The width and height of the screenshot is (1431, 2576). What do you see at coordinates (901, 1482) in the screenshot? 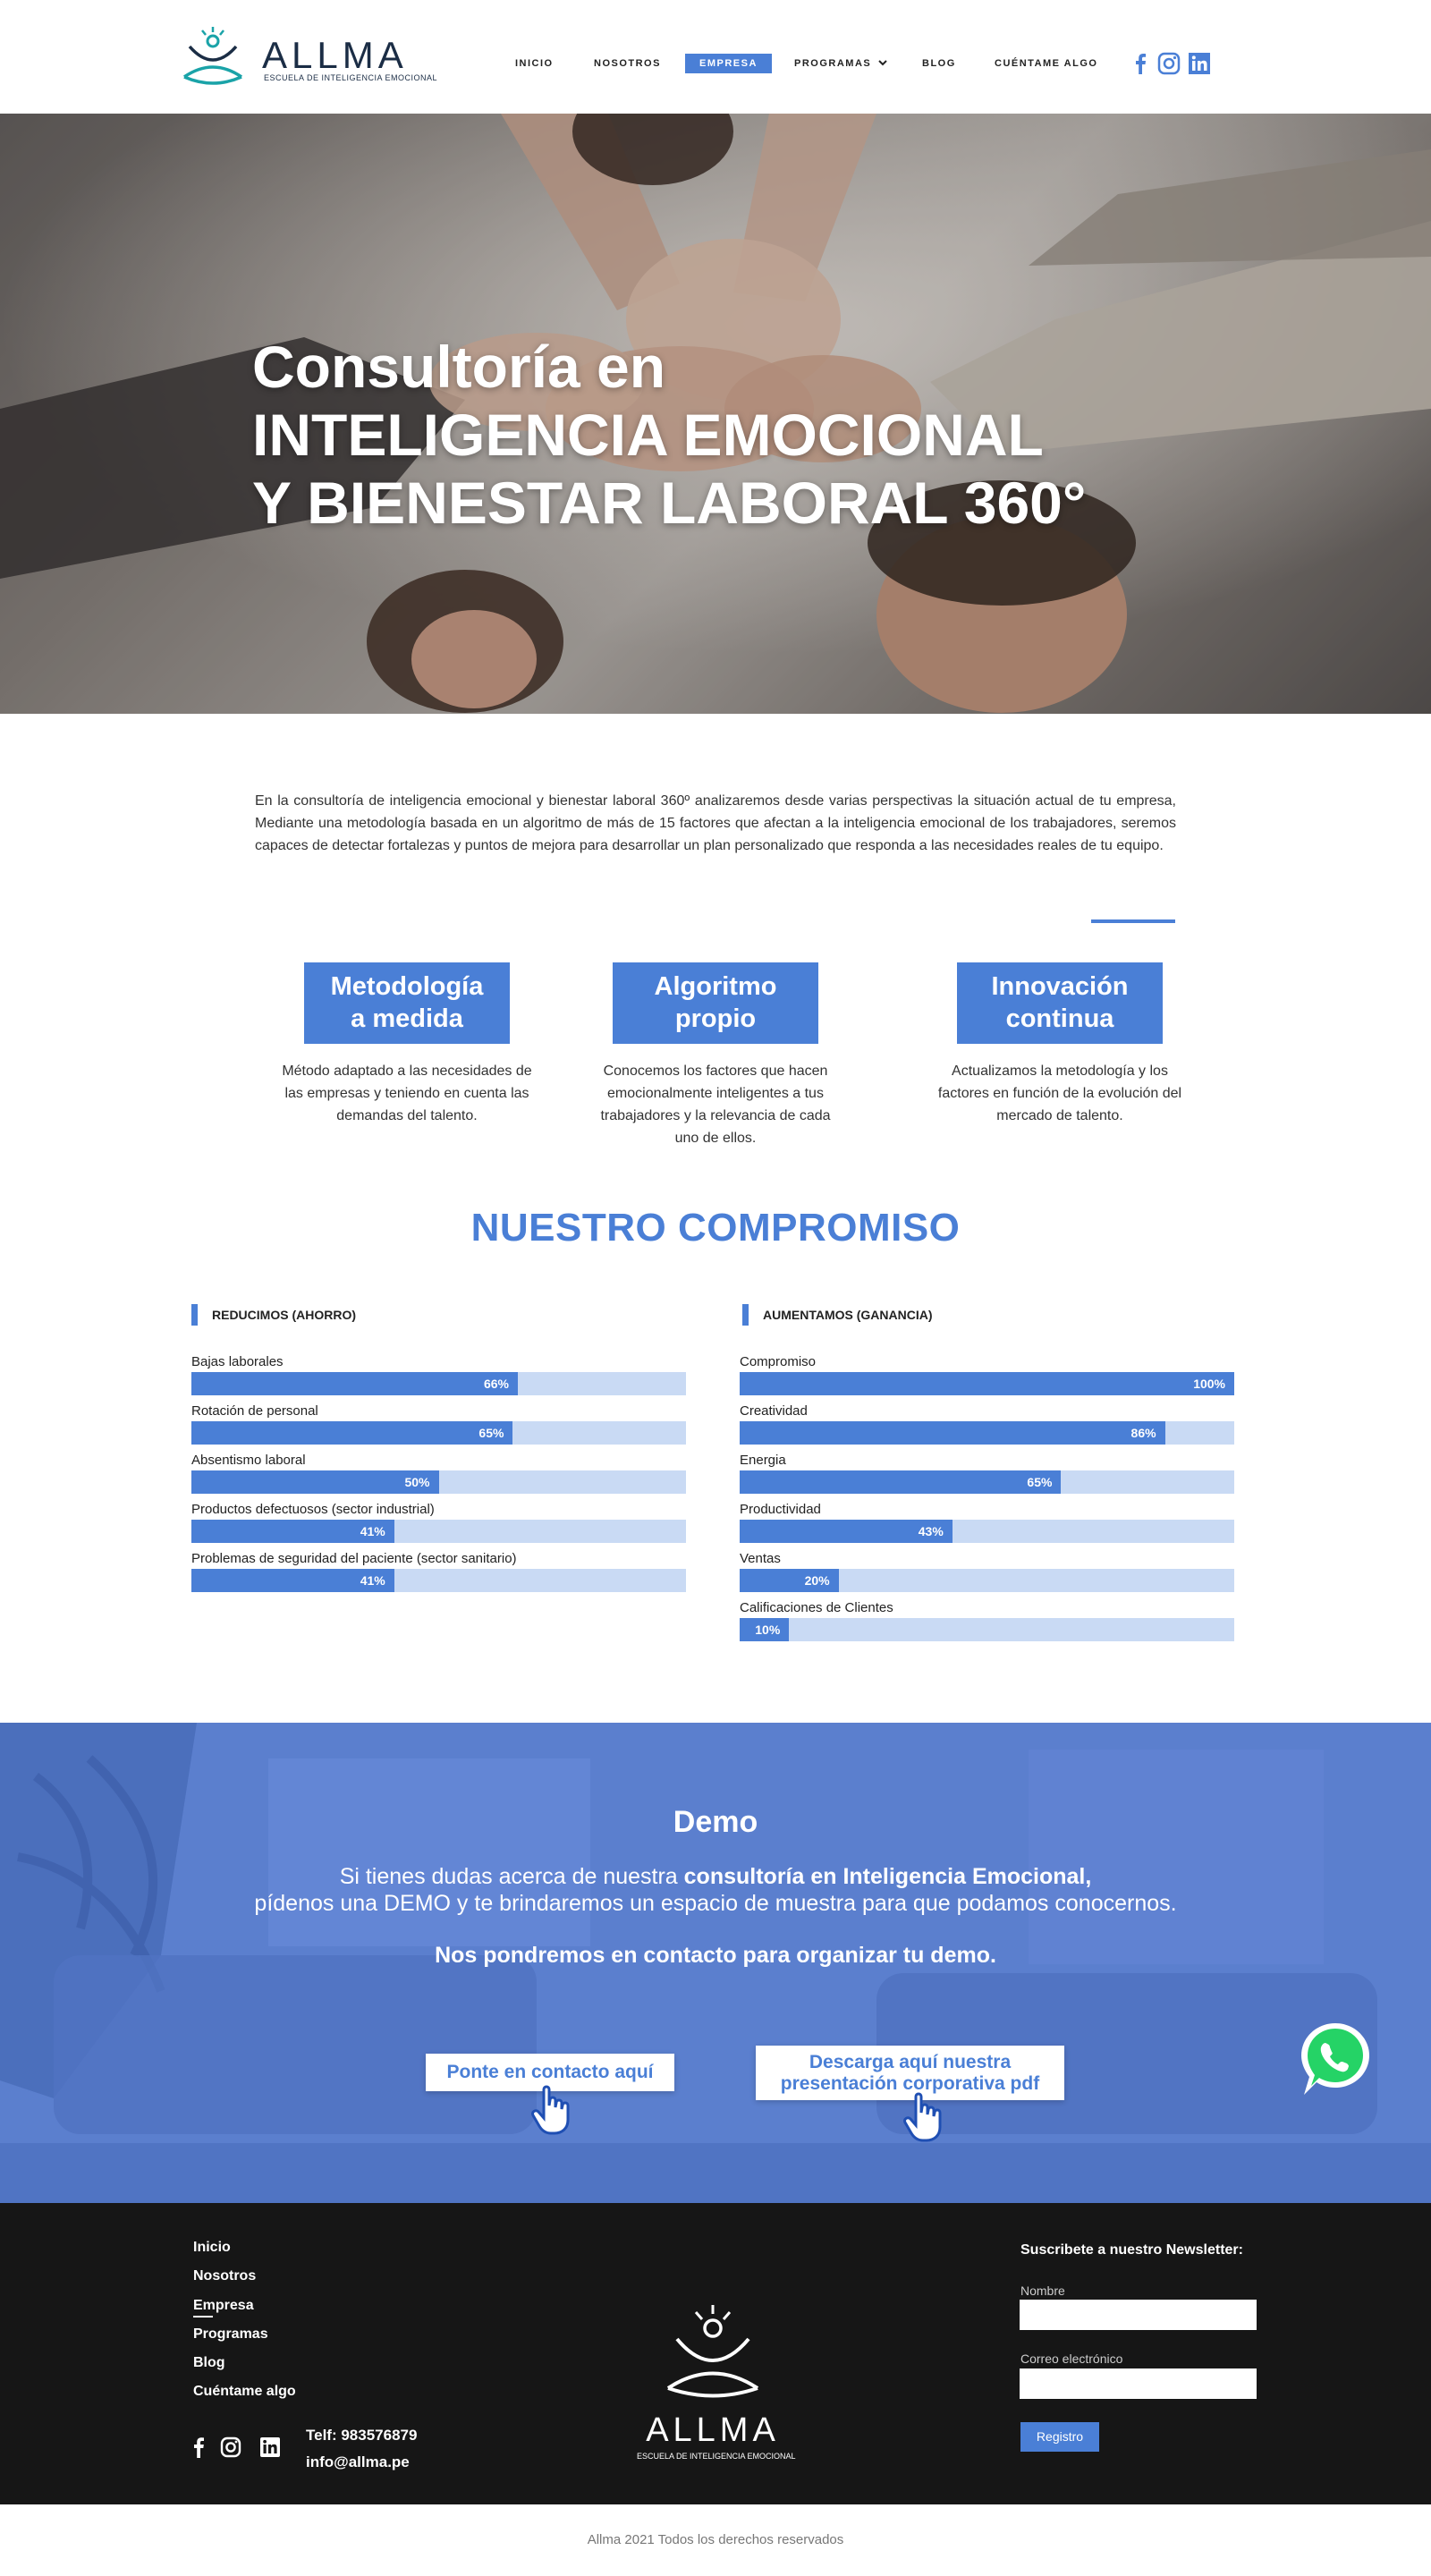
I see `progress-fill: 65%` at bounding box center [901, 1482].